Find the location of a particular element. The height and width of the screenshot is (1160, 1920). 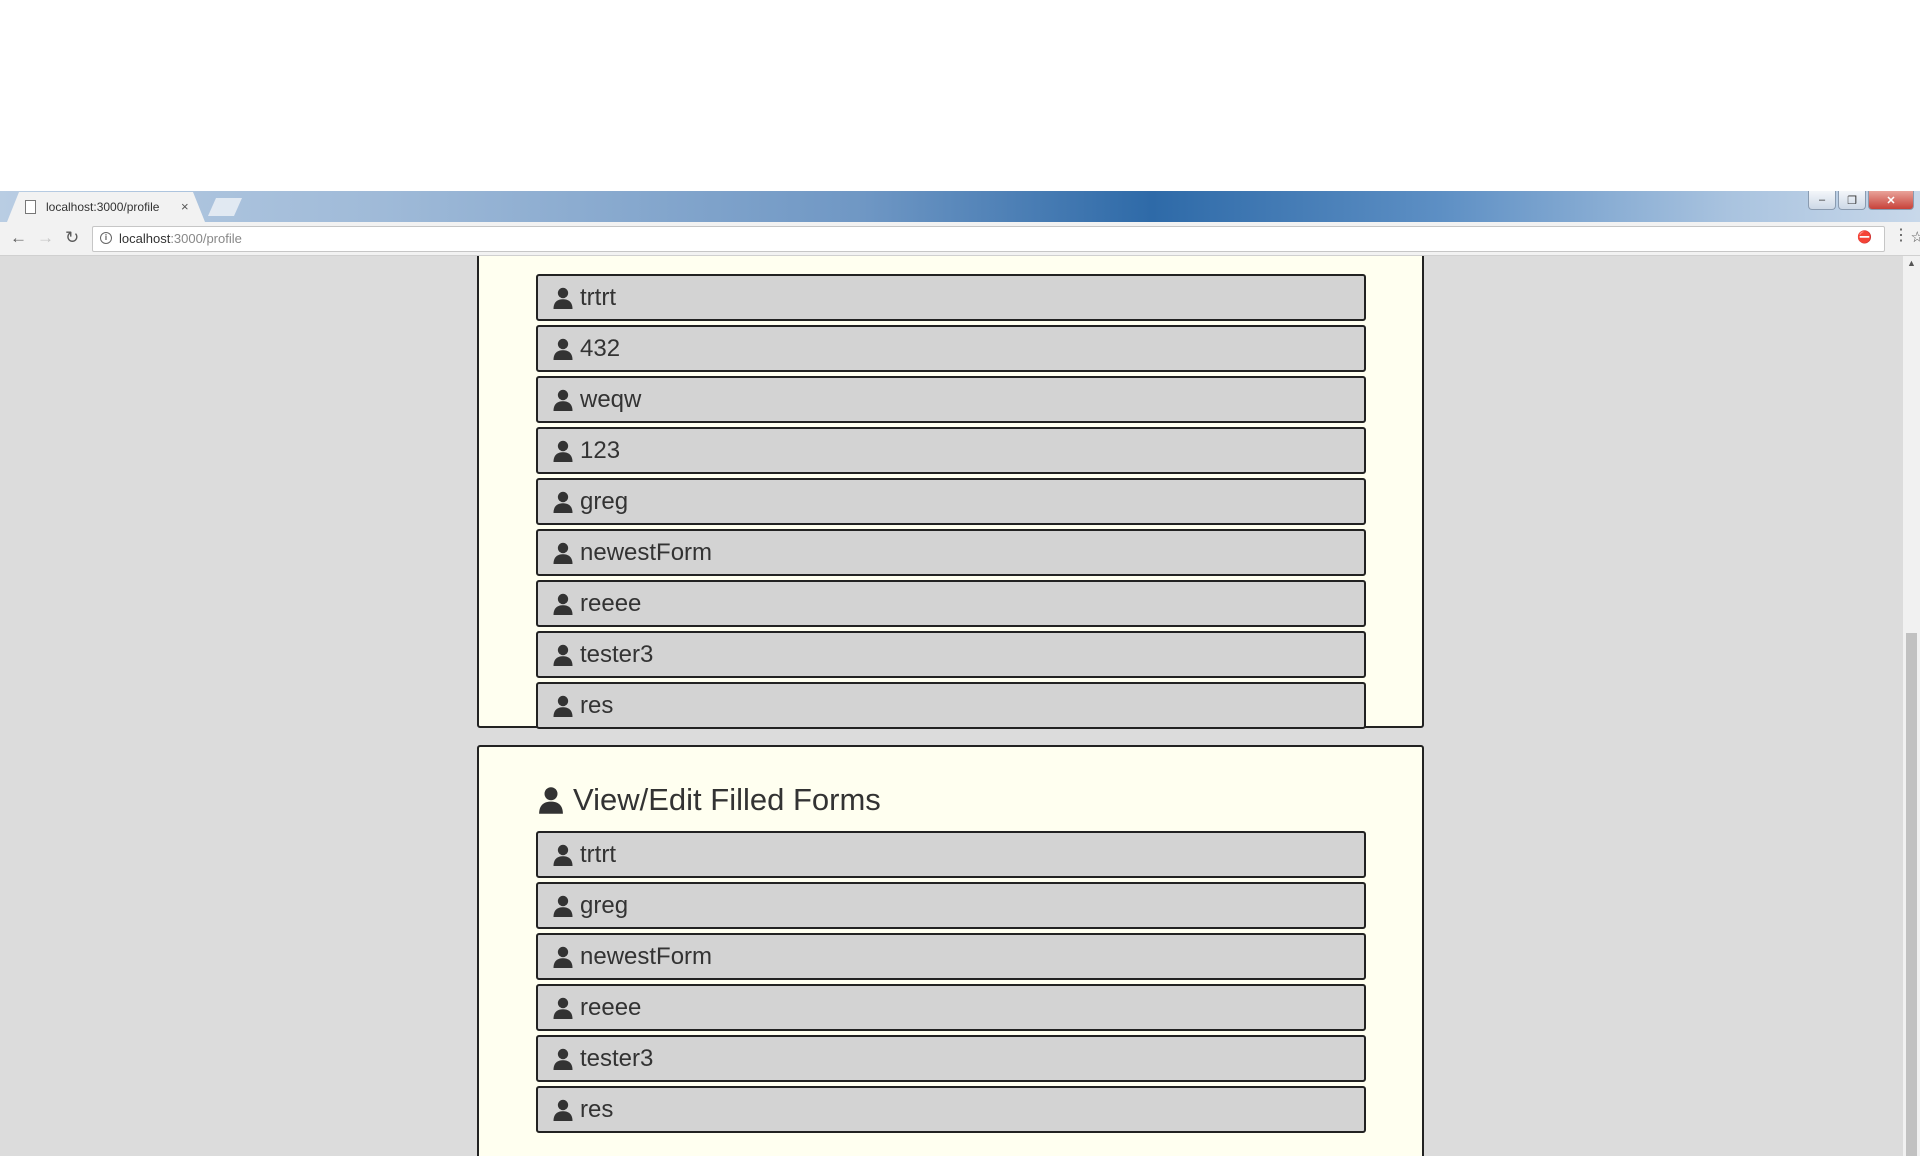

browser-toolbar: ← → ↻ i localhost:3000/profile ⛔ ☆ ⋮ is located at coordinates (960, 239).